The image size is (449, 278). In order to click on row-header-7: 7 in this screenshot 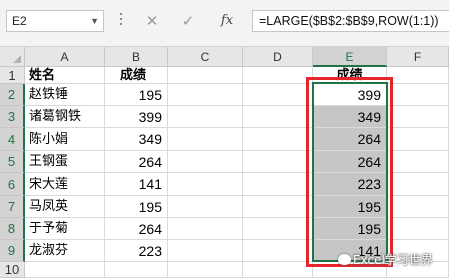, I will do `click(12, 207)`.